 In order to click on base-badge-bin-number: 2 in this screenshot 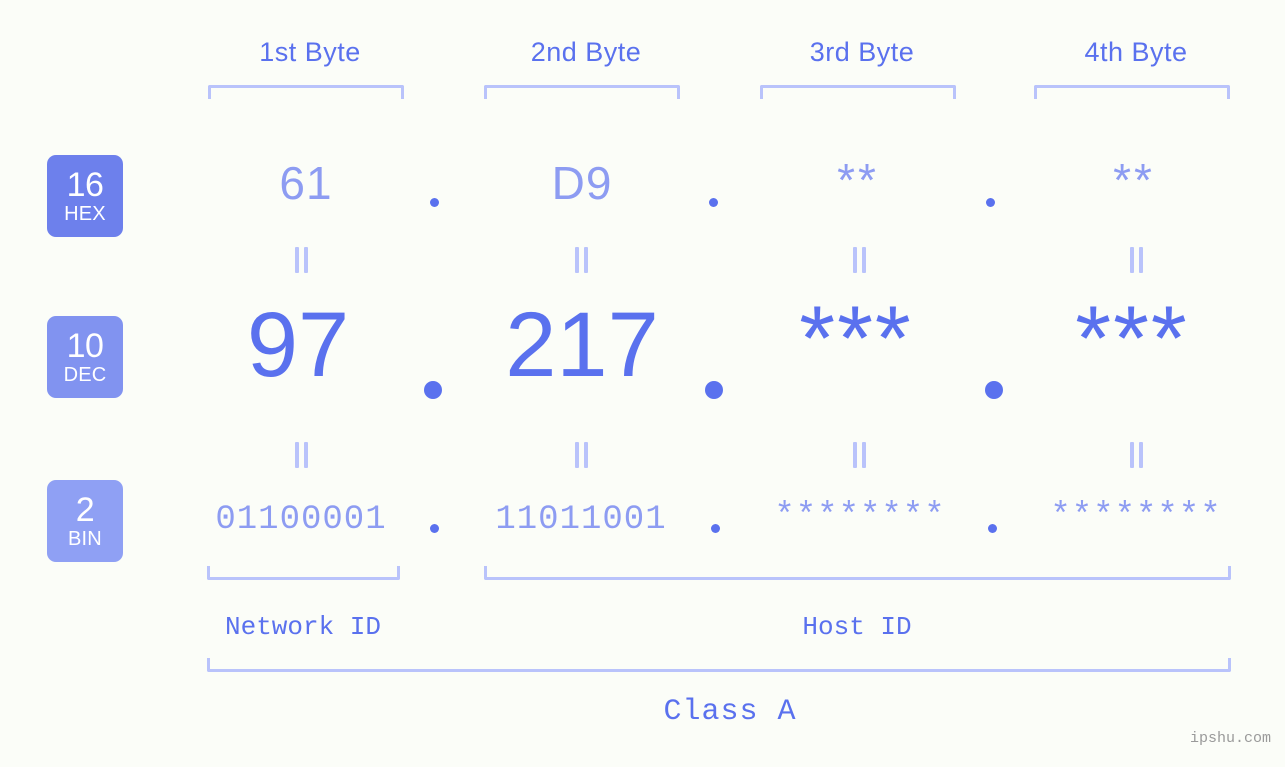, I will do `click(85, 509)`.